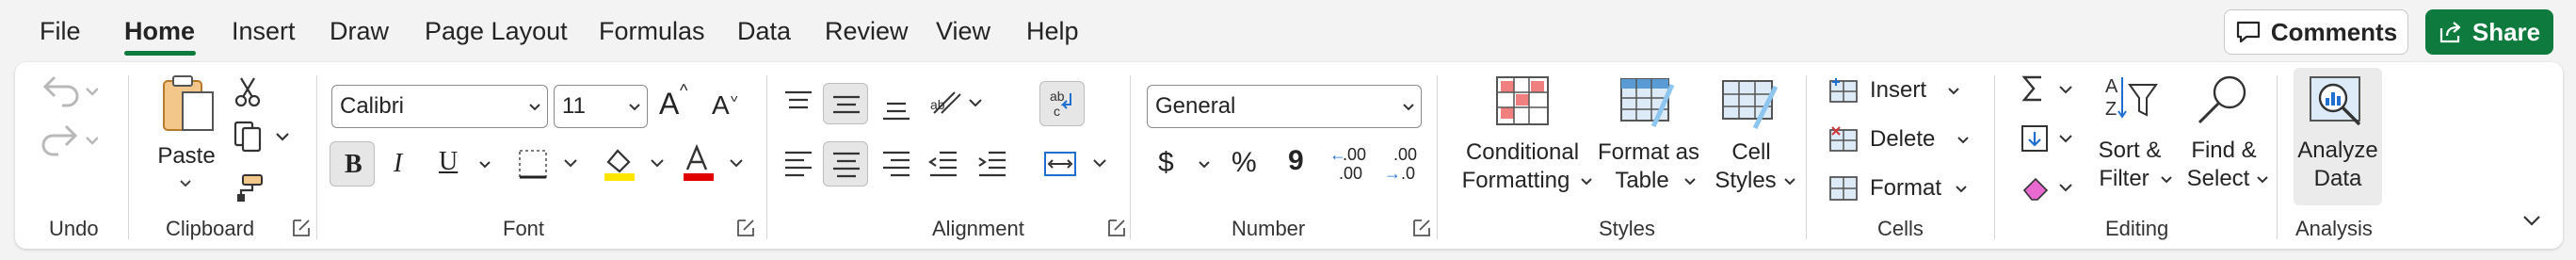  Describe the element at coordinates (2048, 90) in the screenshot. I see `autosum-icon` at that location.